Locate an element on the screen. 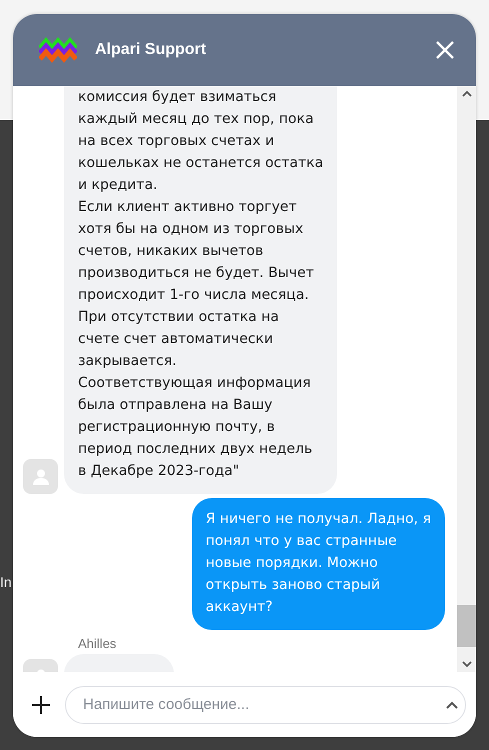 This screenshot has height=750, width=489. chat-title: Alpari Support is located at coordinates (151, 50).